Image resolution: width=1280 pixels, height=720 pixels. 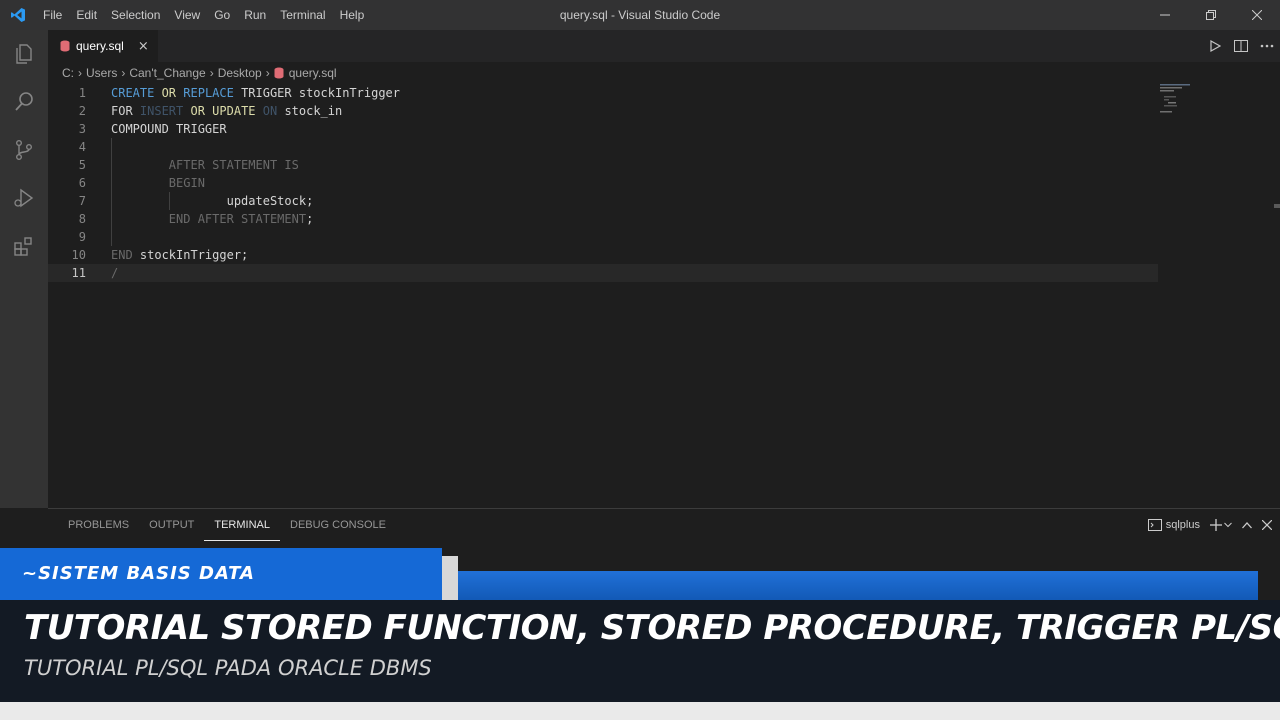 I want to click on explorer-icon, so click(x=24, y=54).